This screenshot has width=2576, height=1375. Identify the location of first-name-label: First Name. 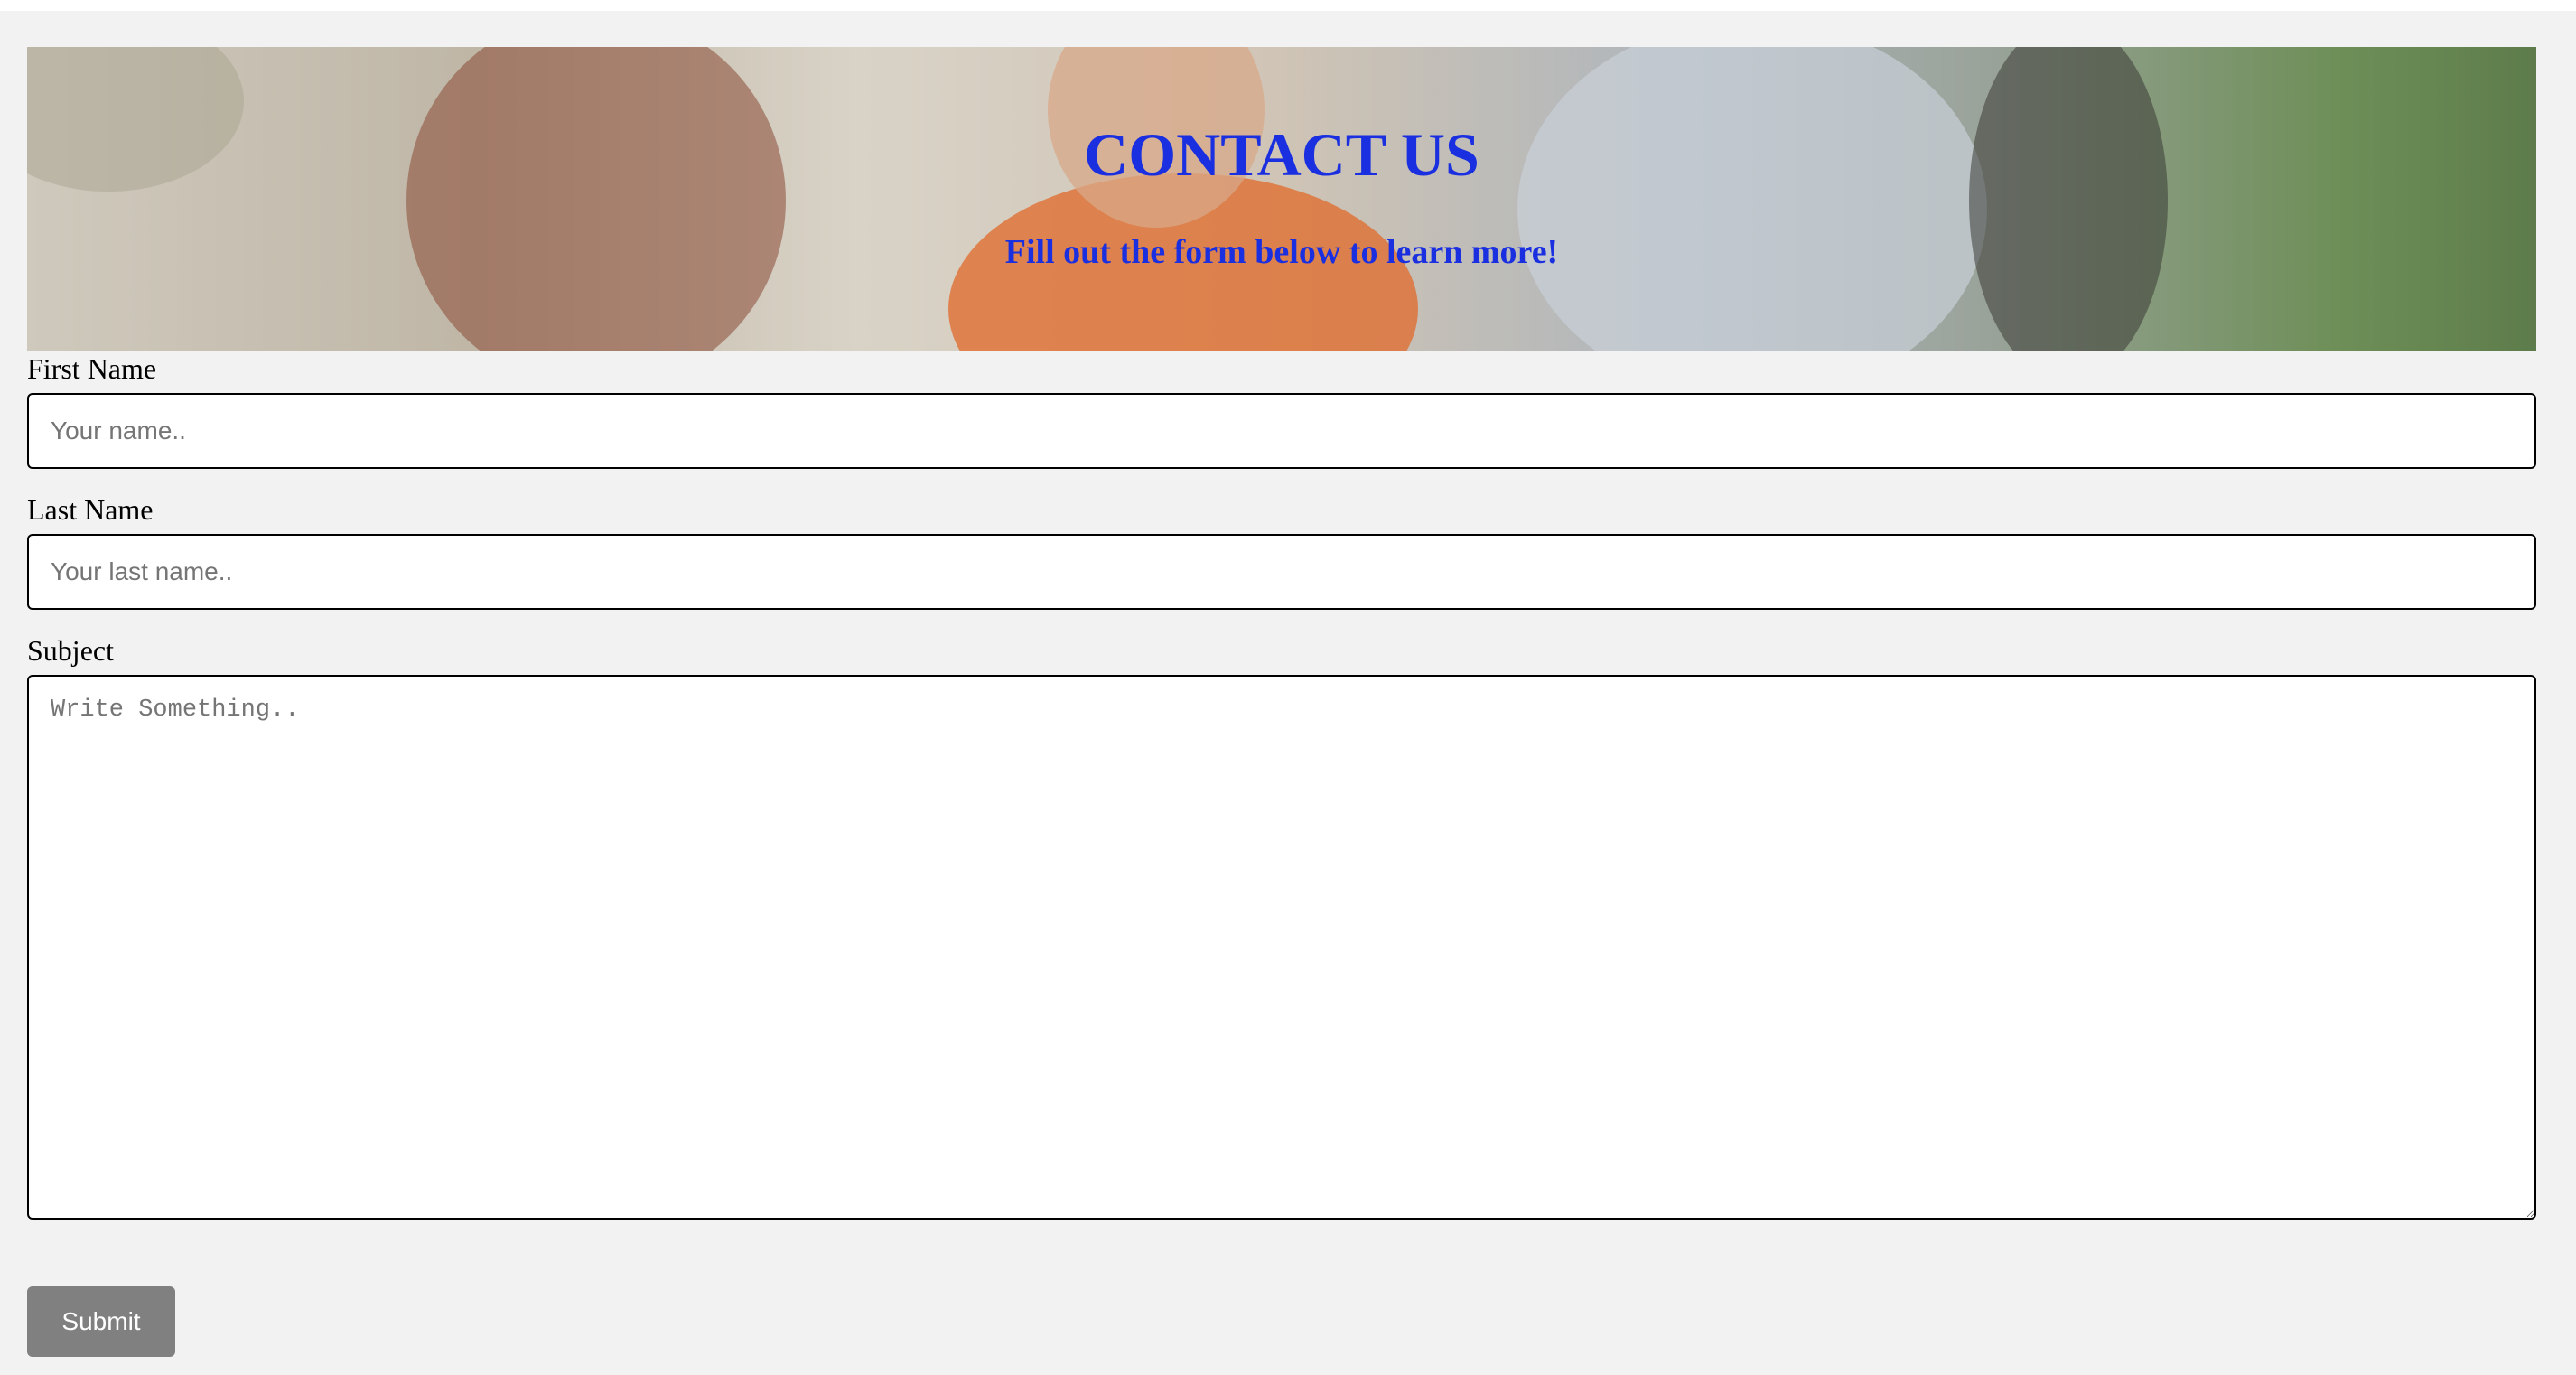
(92, 368).